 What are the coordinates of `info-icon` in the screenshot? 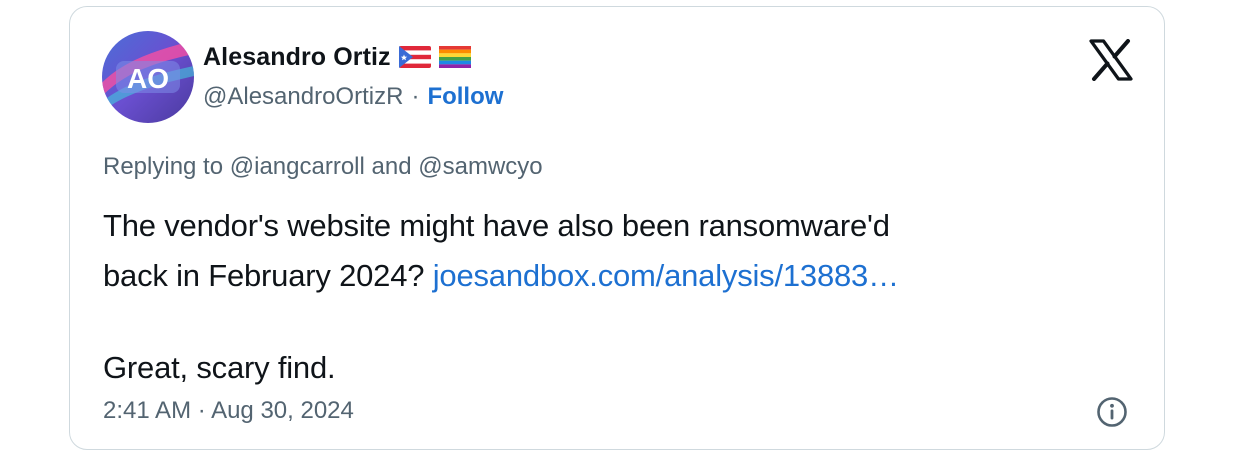 It's located at (1112, 412).